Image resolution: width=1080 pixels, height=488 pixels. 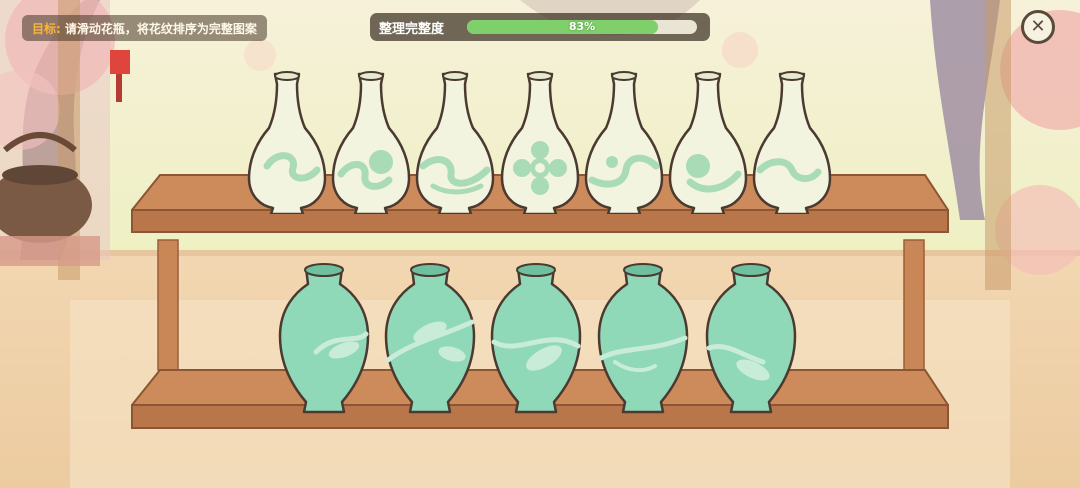 I want to click on progress-title: 整理完整度, so click(x=412, y=29).